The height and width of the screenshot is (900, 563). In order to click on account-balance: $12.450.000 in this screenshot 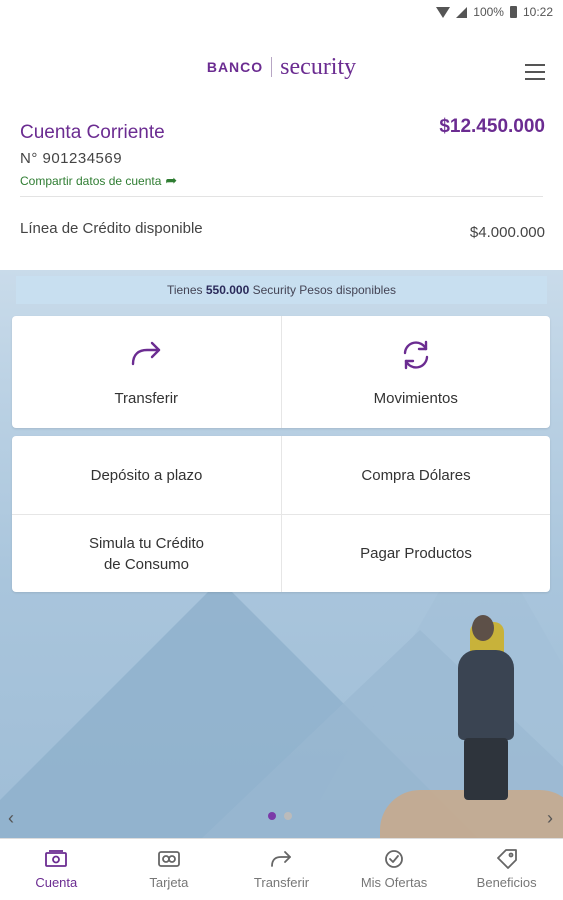, I will do `click(492, 126)`.